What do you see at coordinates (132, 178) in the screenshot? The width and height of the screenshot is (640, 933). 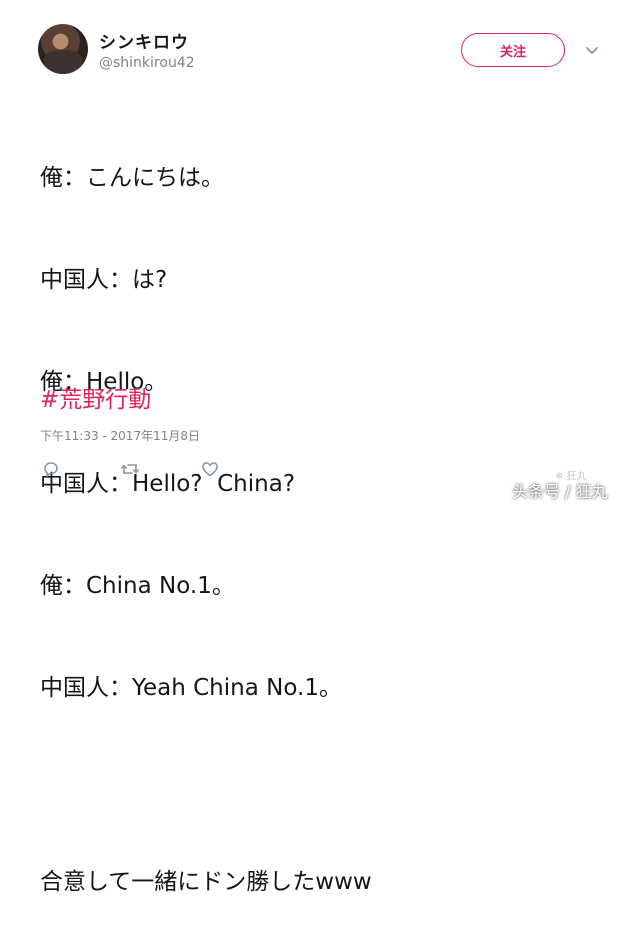 I see `tweet-line: 俺：こんにちは。` at bounding box center [132, 178].